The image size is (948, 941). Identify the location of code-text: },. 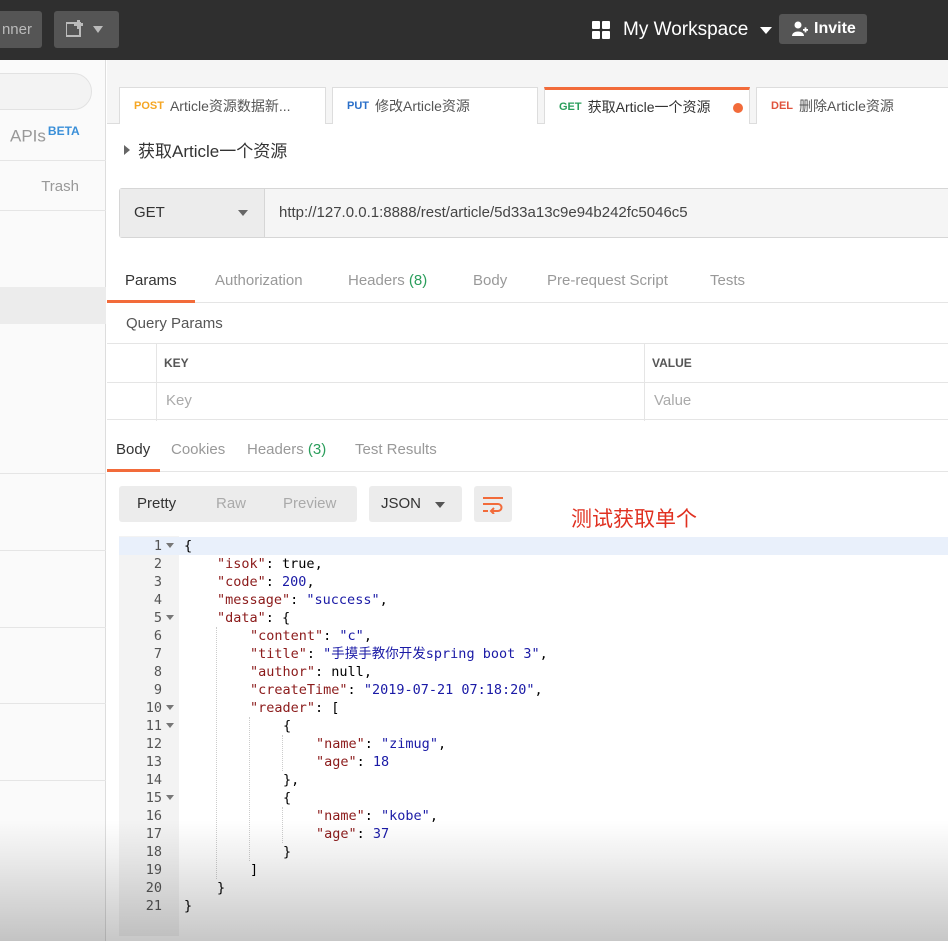
(291, 780).